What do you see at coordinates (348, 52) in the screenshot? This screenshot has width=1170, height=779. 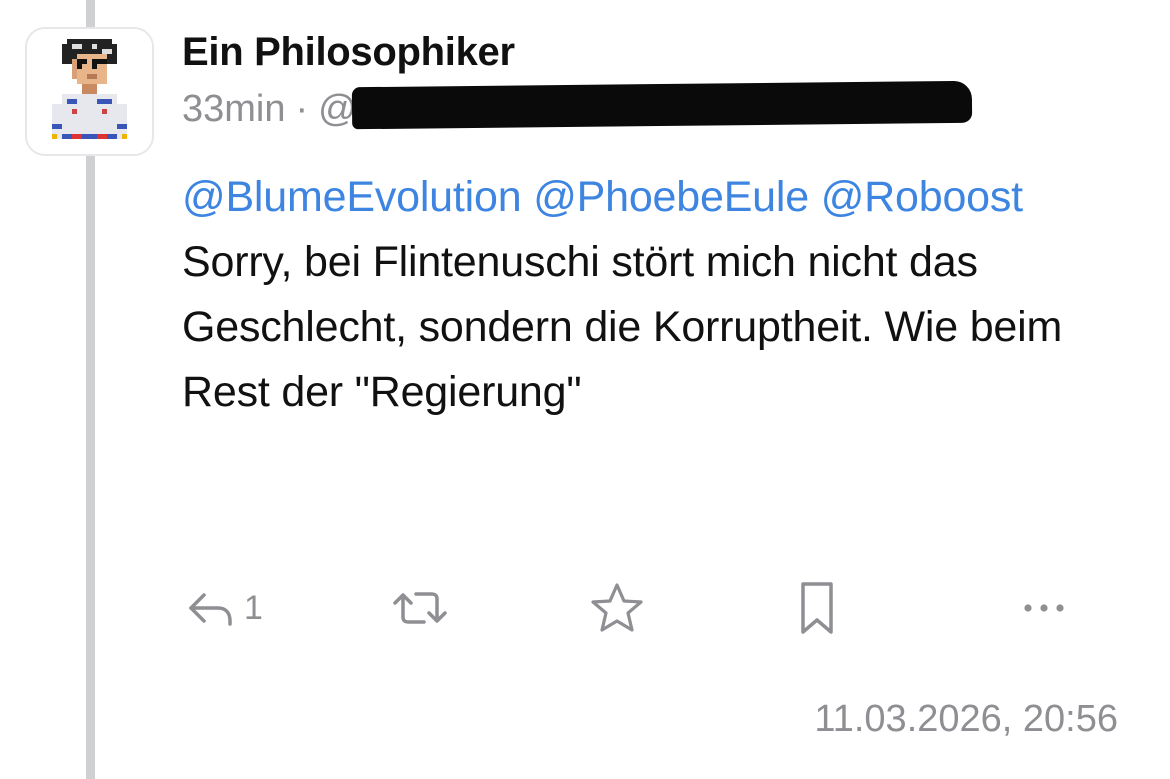 I see `author-name: Ein Philosophiker` at bounding box center [348, 52].